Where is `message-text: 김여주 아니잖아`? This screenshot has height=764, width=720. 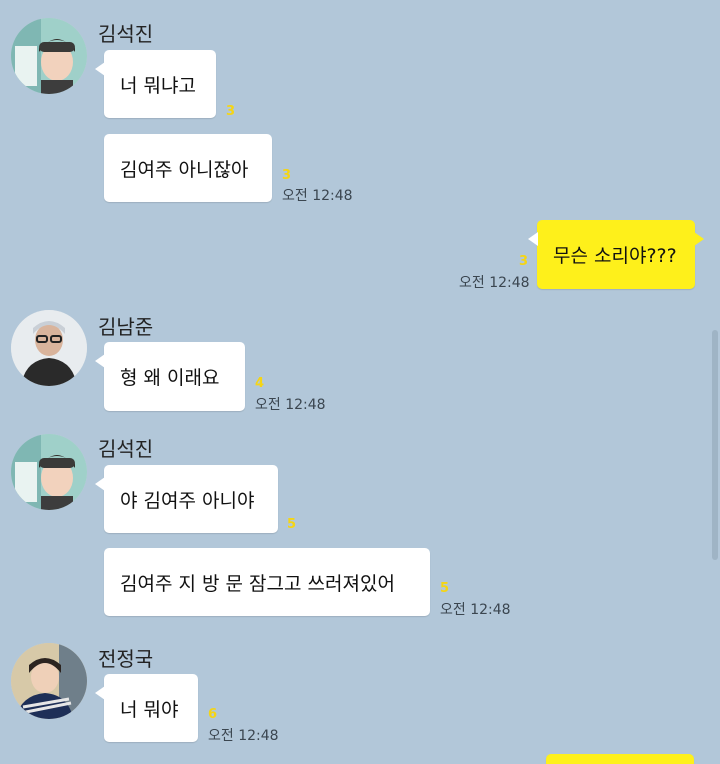
message-text: 김여주 아니잖아 is located at coordinates (184, 169).